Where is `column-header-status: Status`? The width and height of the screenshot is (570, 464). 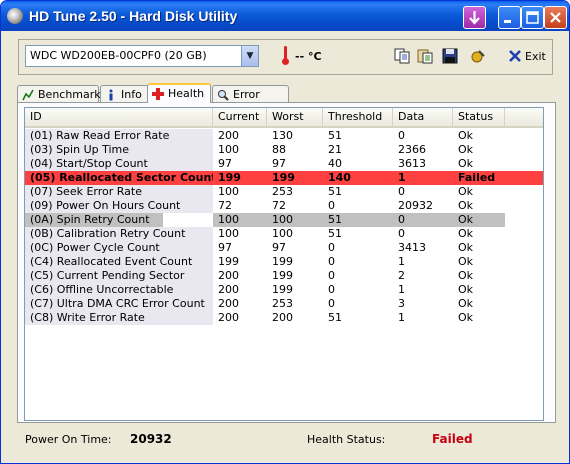
column-header-status: Status is located at coordinates (479, 117).